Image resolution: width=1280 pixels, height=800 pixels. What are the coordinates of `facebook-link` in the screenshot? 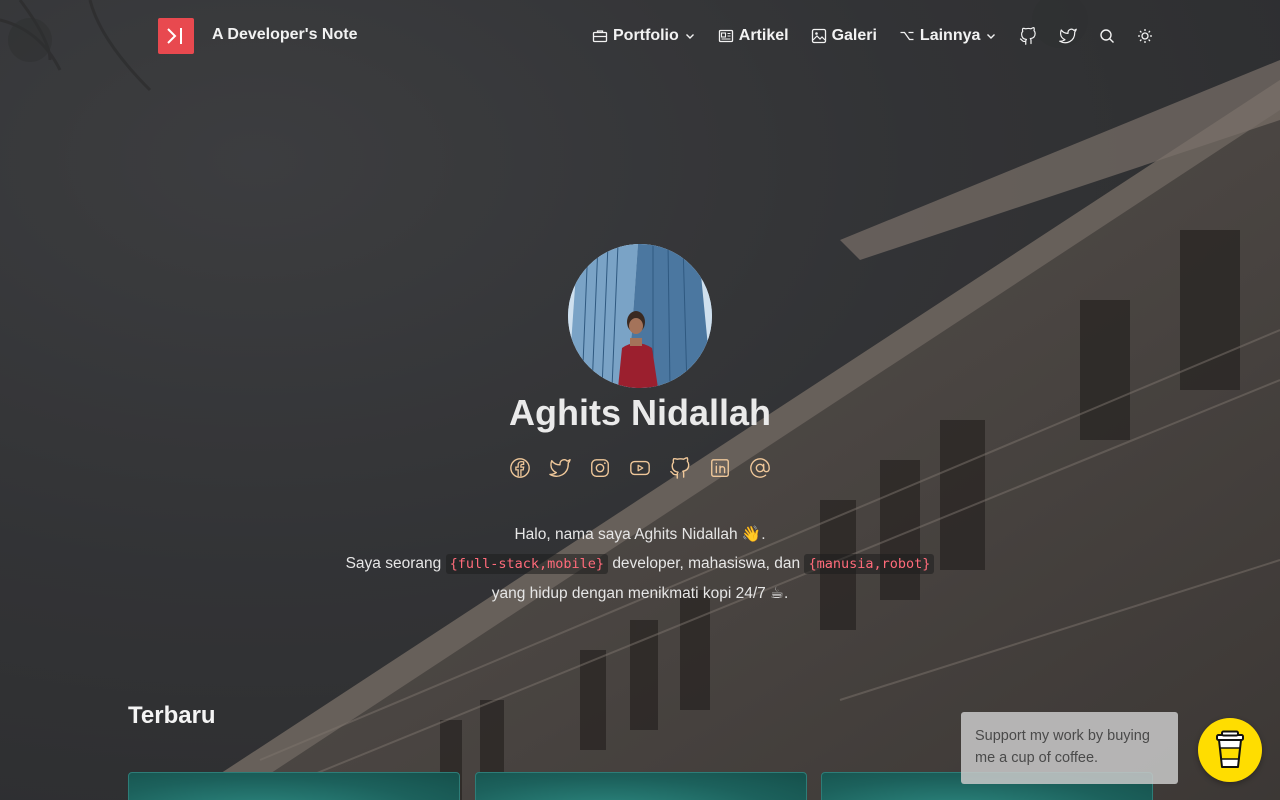 It's located at (520, 468).